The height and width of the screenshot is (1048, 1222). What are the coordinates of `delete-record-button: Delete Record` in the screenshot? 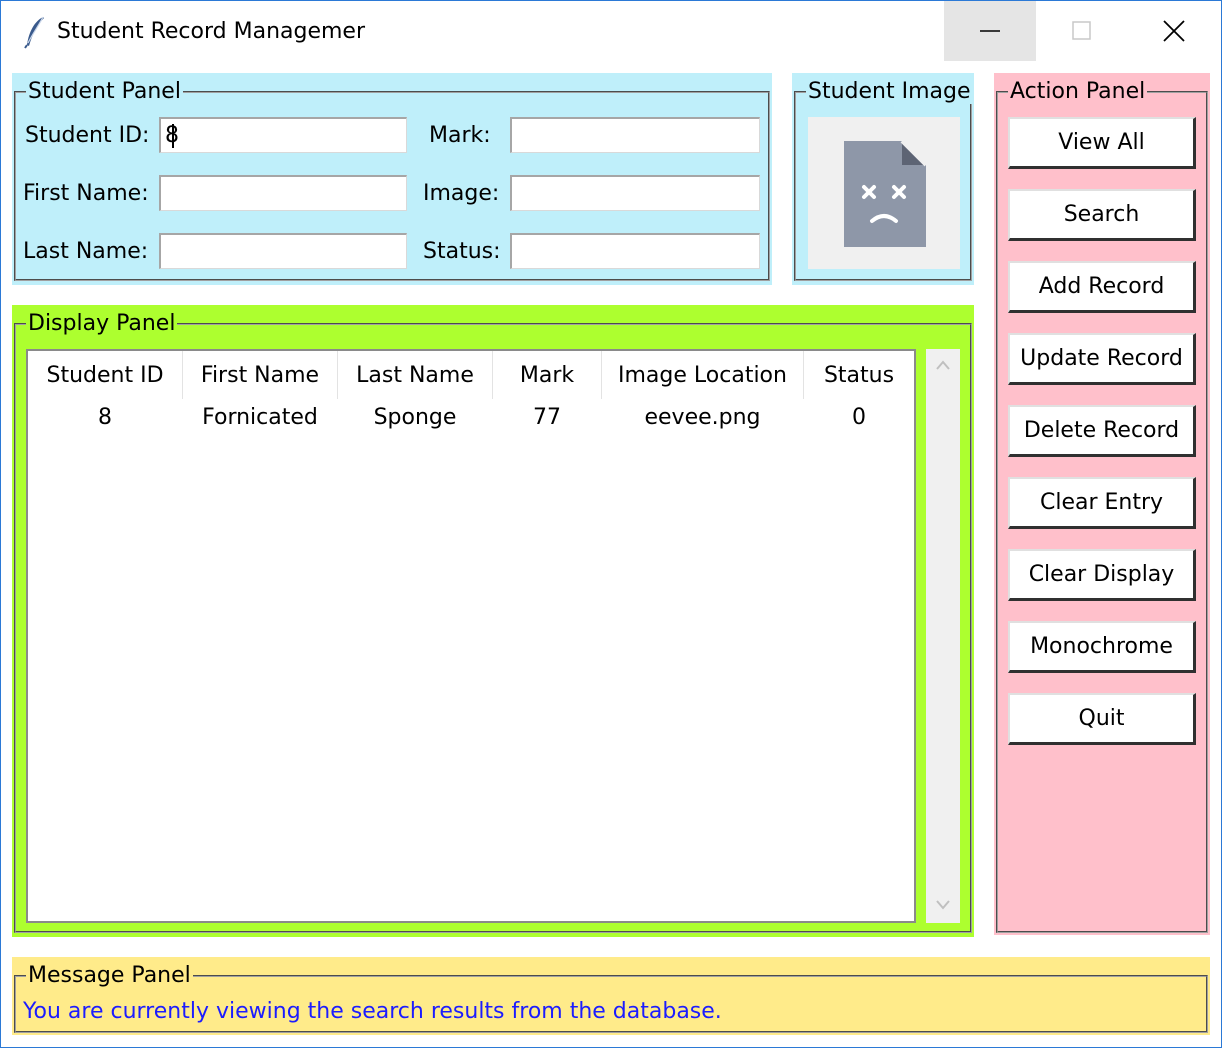 It's located at (1102, 431).